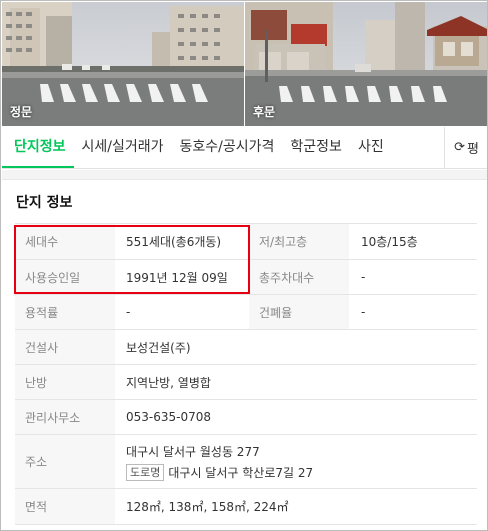 Image resolution: width=488 pixels, height=531 pixels. Describe the element at coordinates (371, 147) in the screenshot. I see `tab-photos: 사진` at that location.